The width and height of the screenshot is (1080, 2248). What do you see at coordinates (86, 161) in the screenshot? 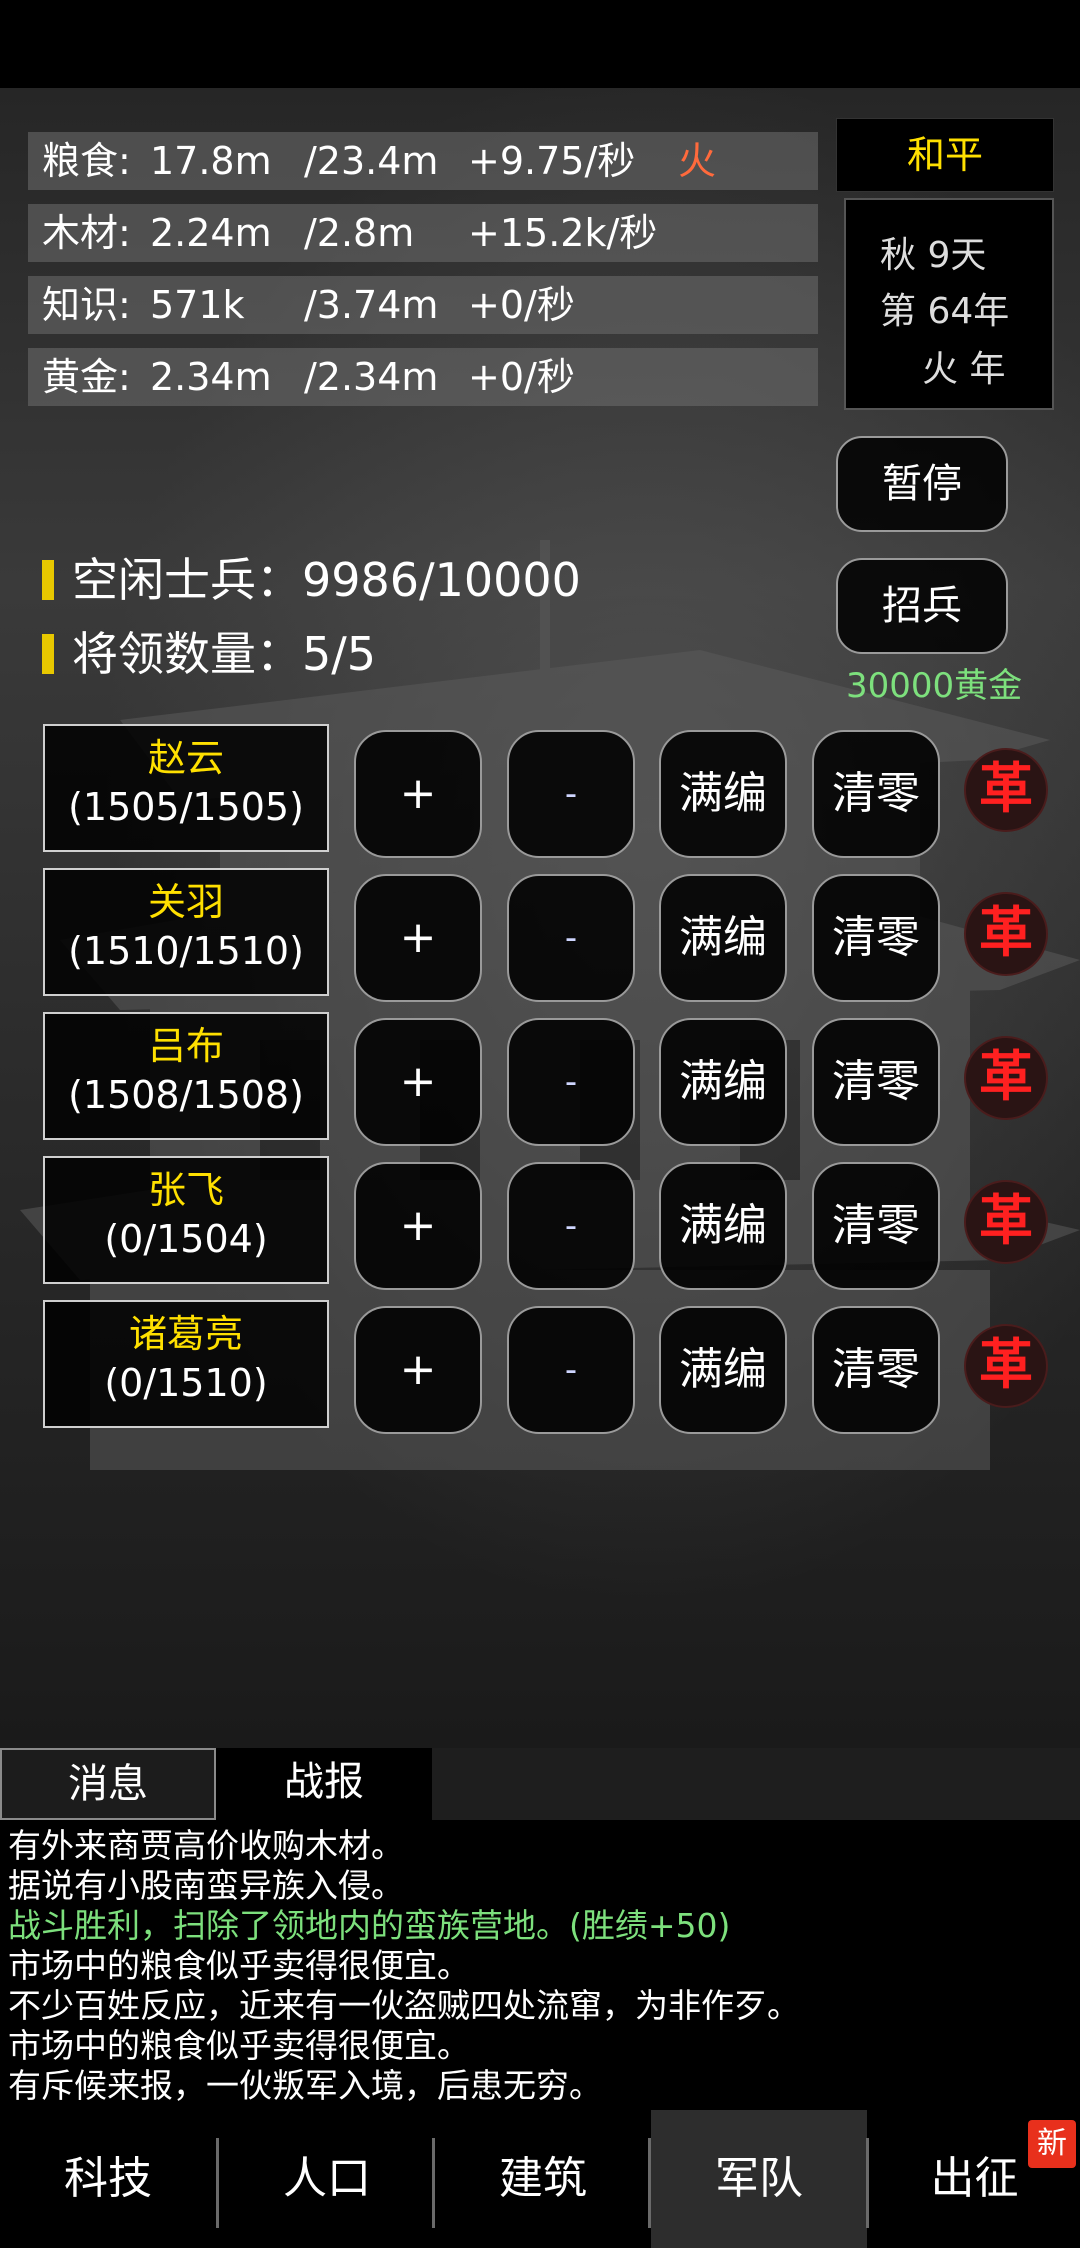
I see `resource-name: 粮食:` at bounding box center [86, 161].